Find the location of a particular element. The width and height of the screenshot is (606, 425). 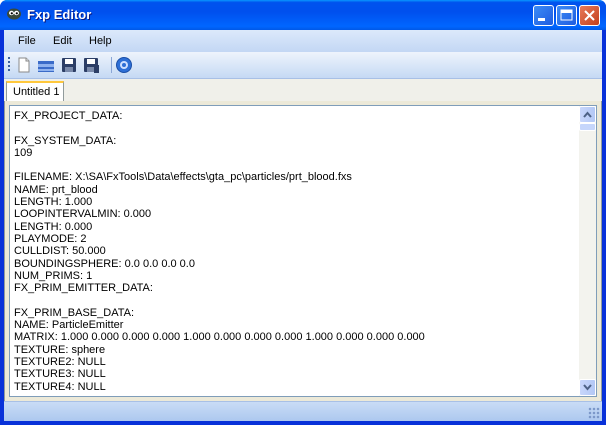

editor-line: LENGTH: 1.000 is located at coordinates (53, 202).